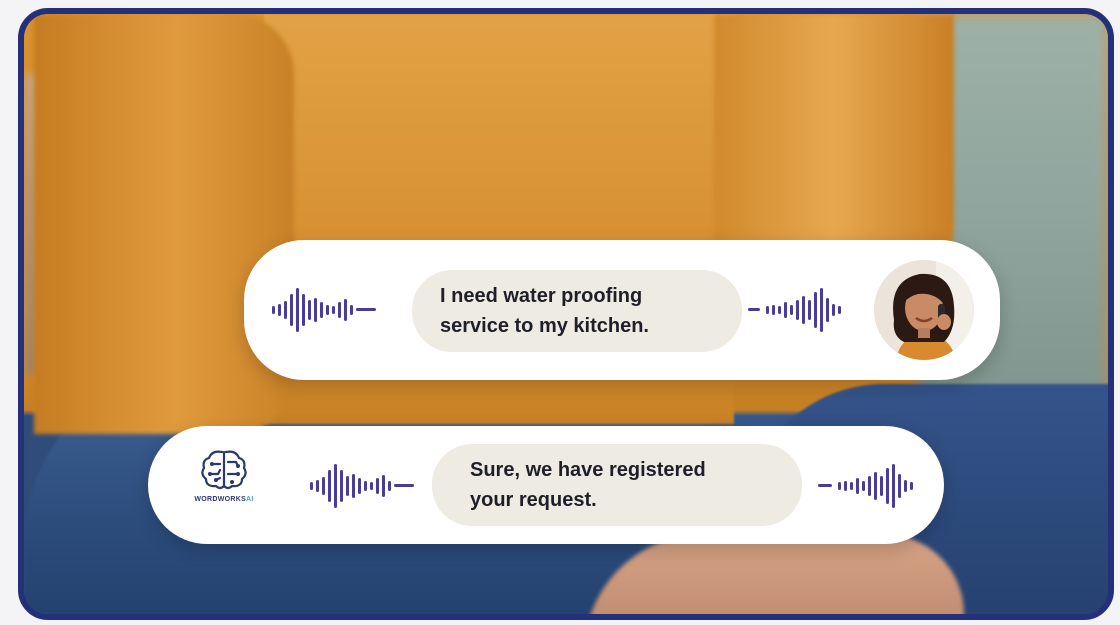 This screenshot has height=625, width=1120. I want to click on bot-reply-line1: Sure, we have registered, so click(588, 470).